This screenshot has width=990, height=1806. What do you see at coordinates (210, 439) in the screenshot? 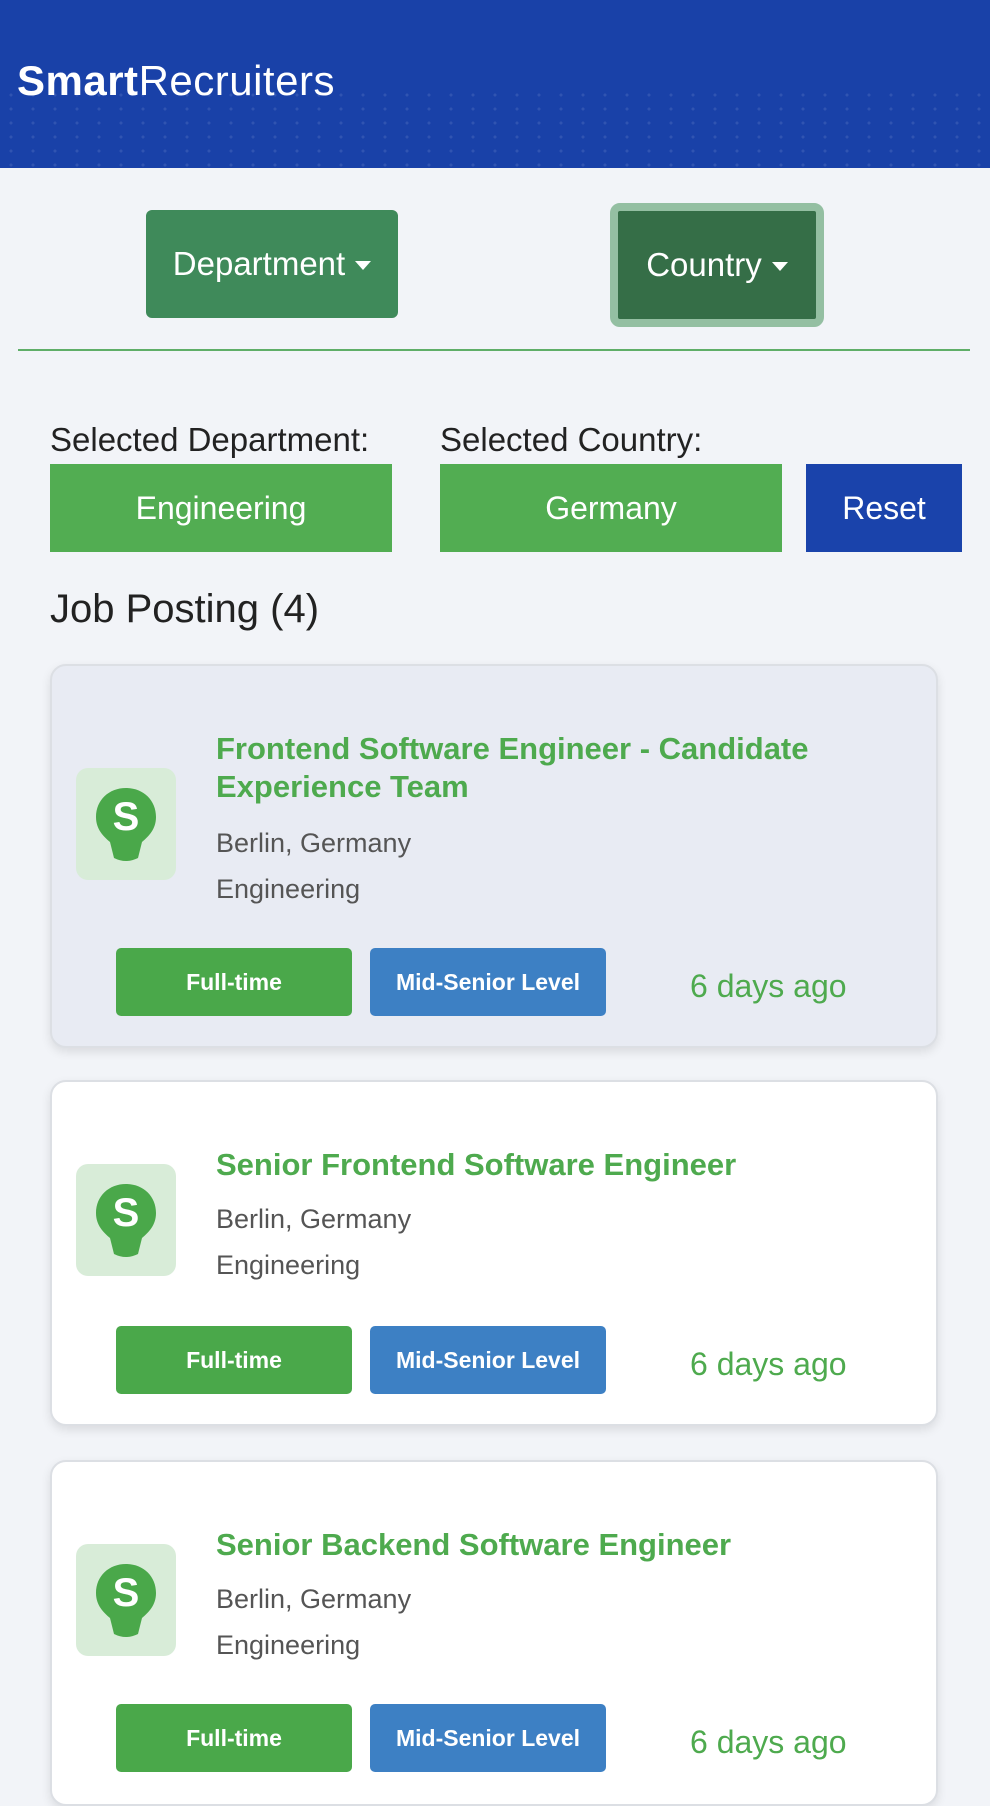
I see `selected-department-label: Selected Department:` at bounding box center [210, 439].